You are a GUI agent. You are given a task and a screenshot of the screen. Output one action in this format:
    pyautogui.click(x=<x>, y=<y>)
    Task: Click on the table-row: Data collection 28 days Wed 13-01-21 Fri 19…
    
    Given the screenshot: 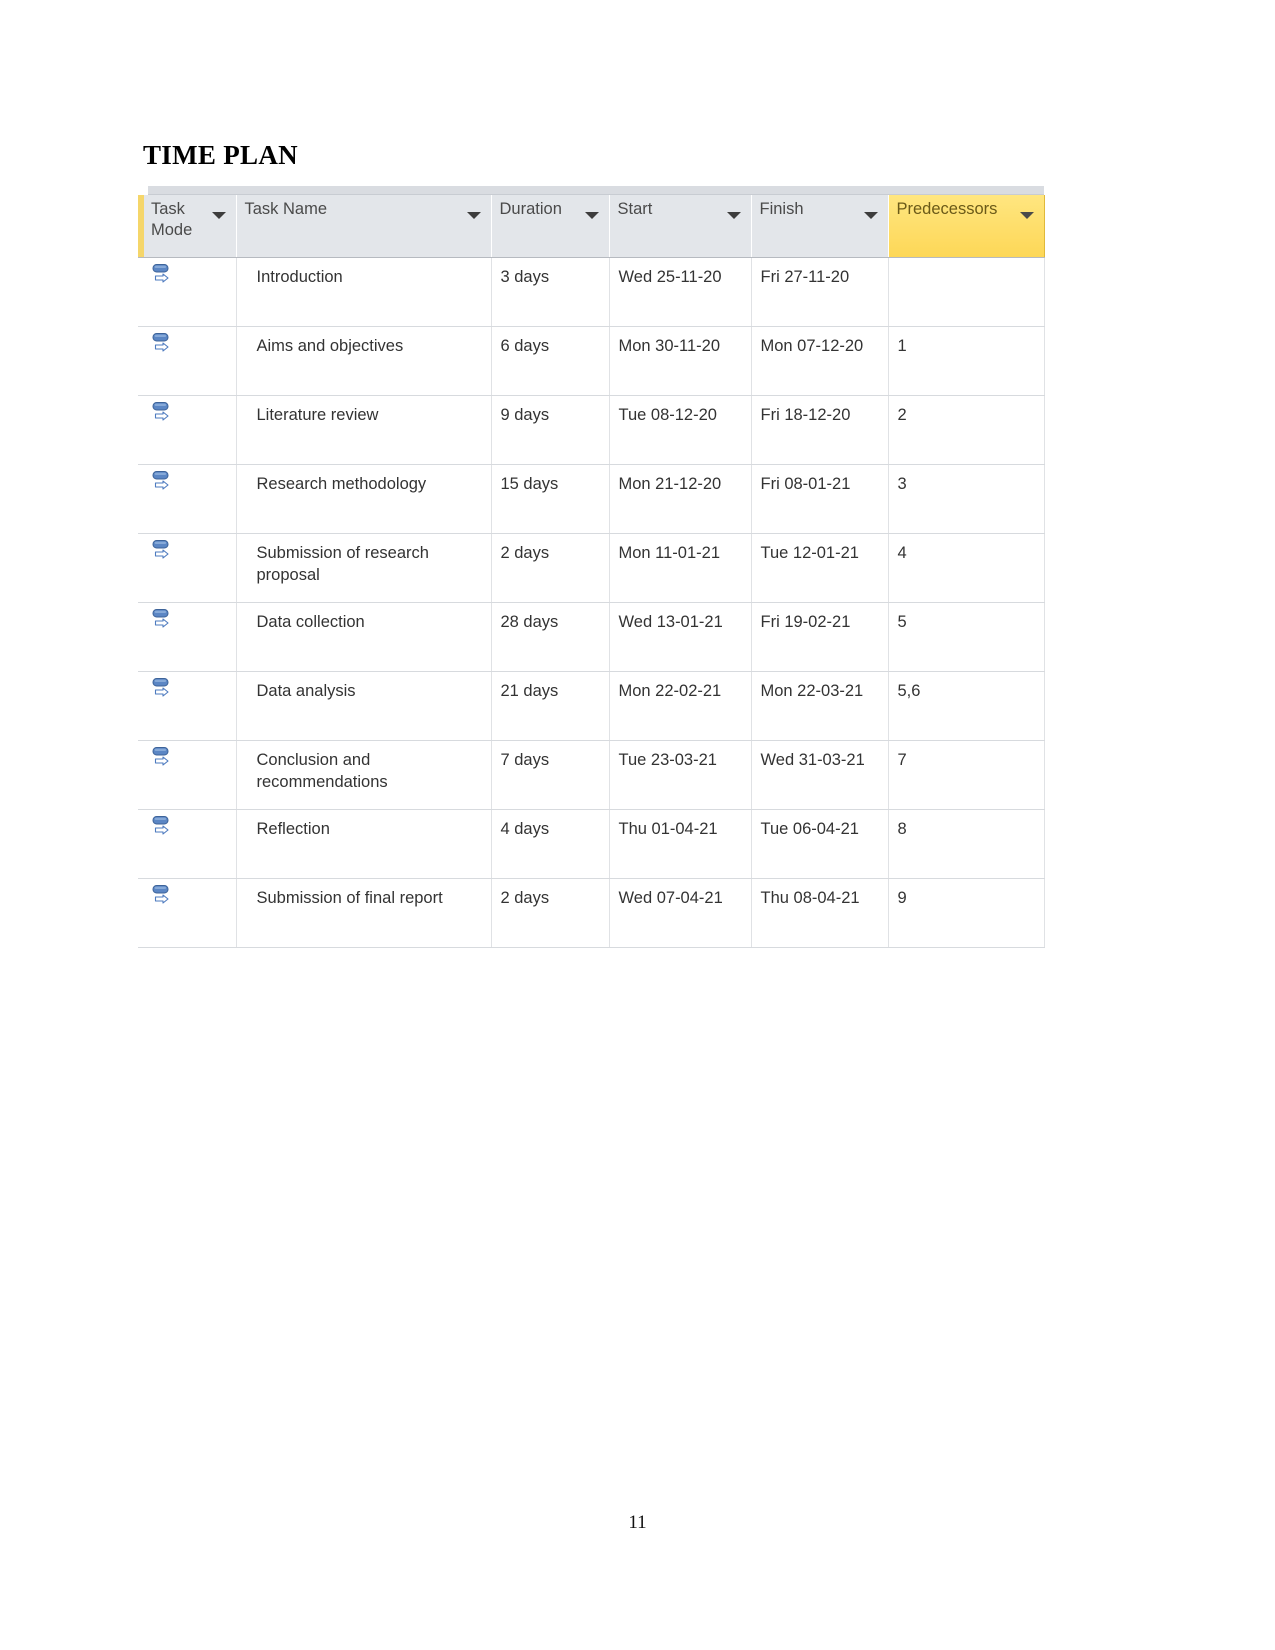 What is the action you would take?
    pyautogui.click(x=591, y=637)
    